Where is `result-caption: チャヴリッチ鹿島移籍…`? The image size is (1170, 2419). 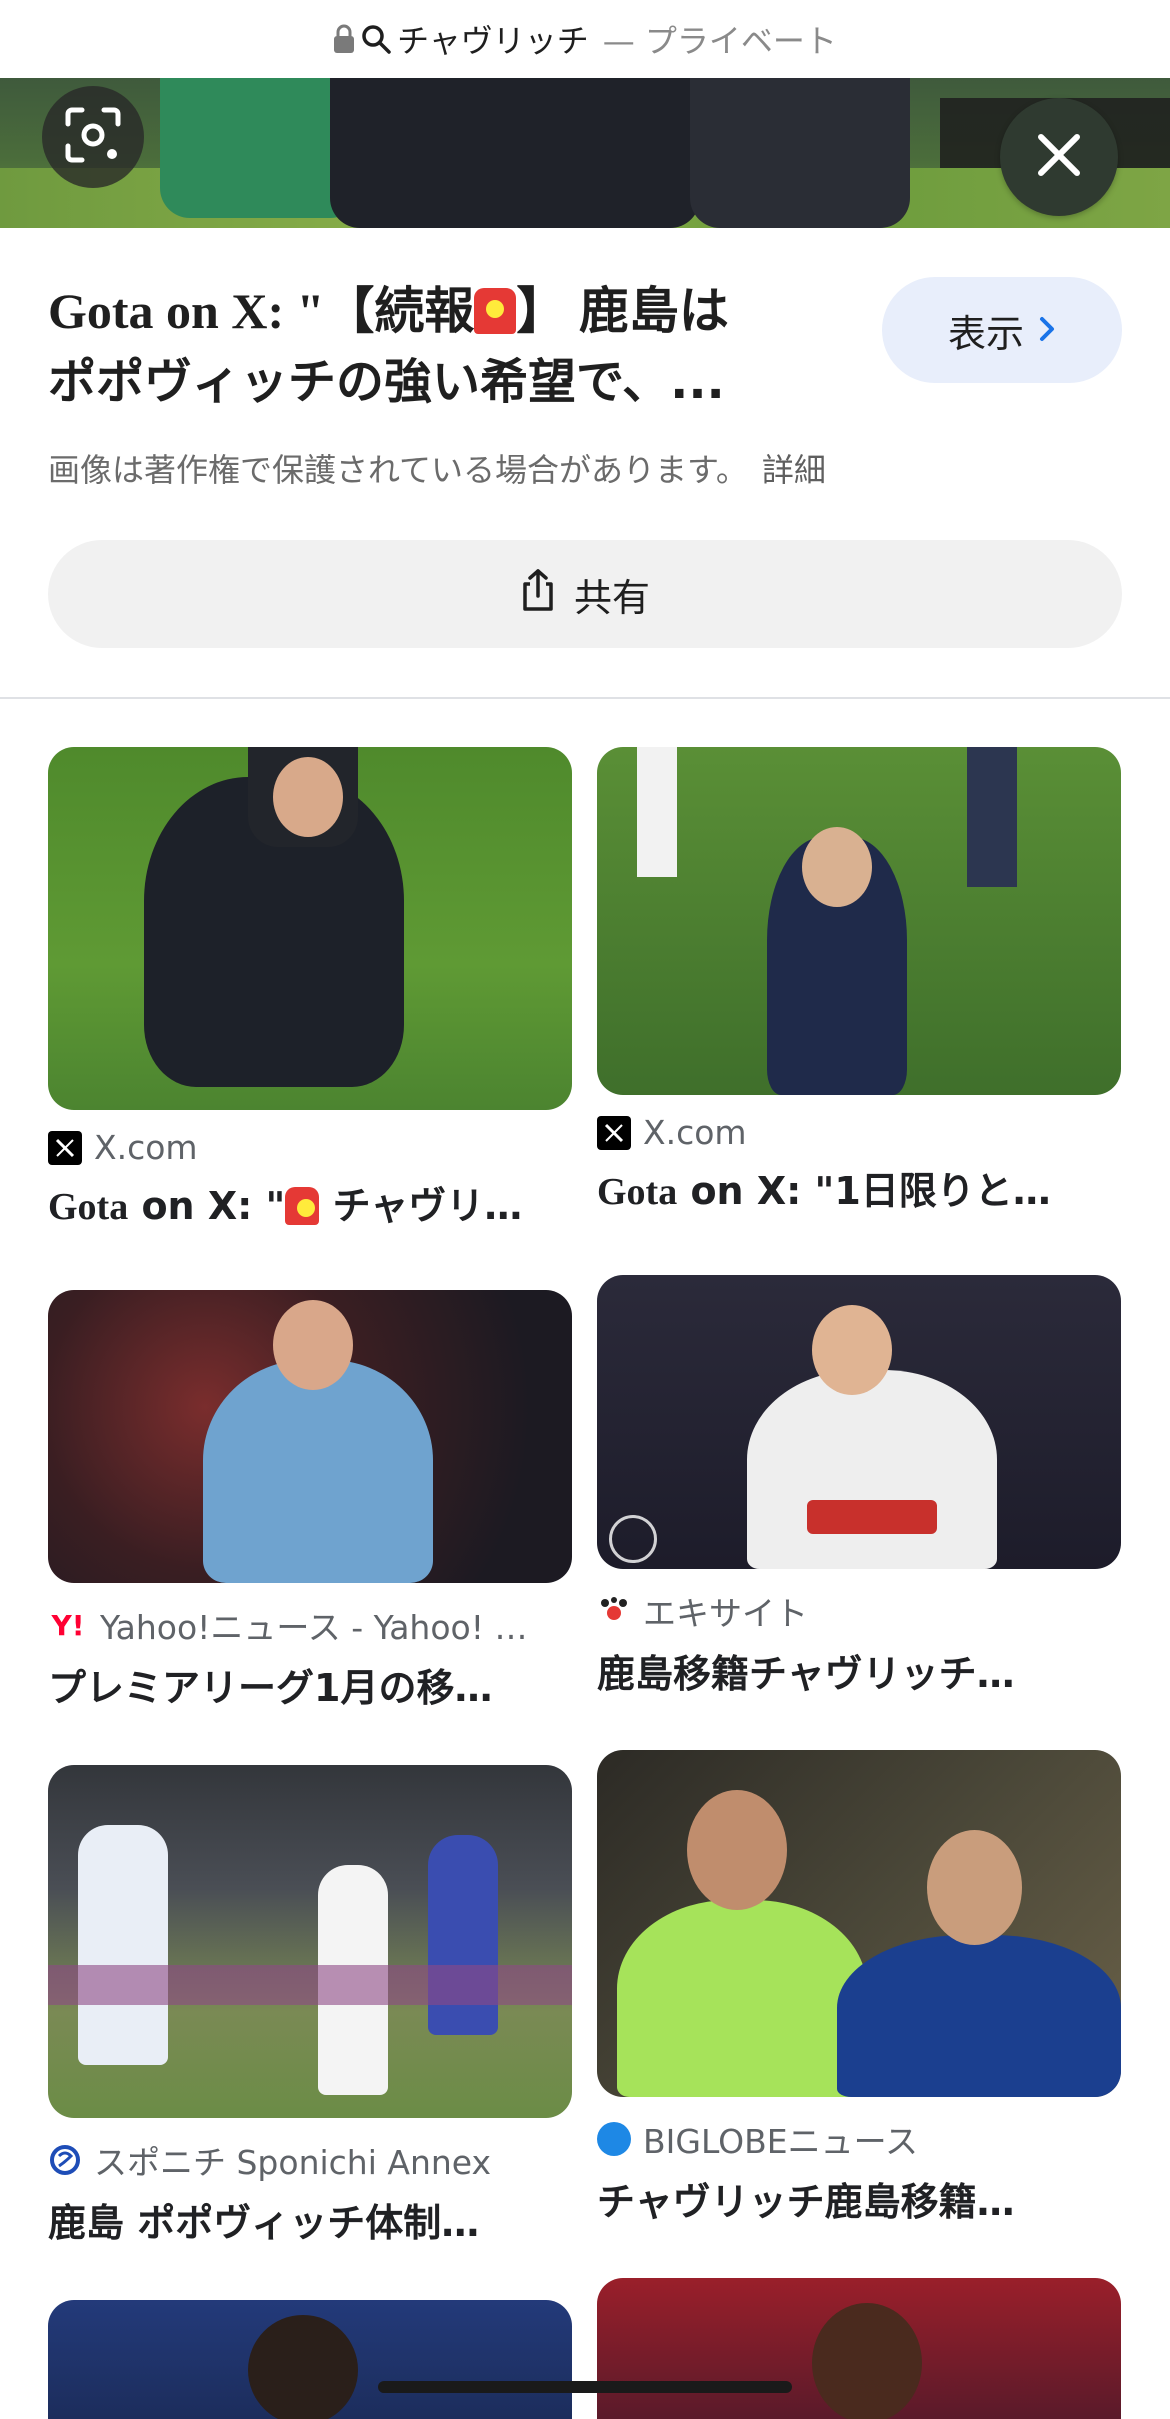 result-caption: チャヴリッチ鹿島移籍… is located at coordinates (859, 2198).